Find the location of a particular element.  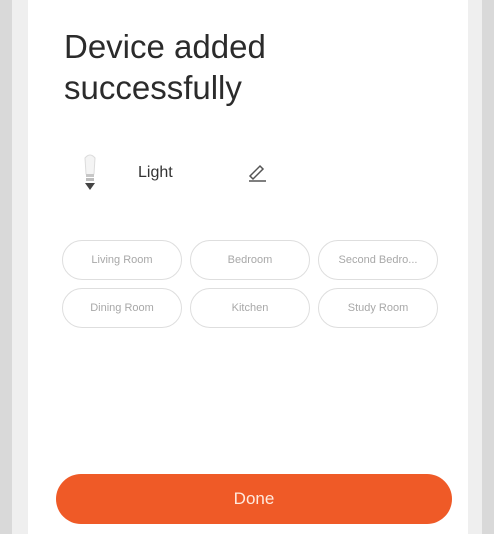

done-button: Done is located at coordinates (254, 499).